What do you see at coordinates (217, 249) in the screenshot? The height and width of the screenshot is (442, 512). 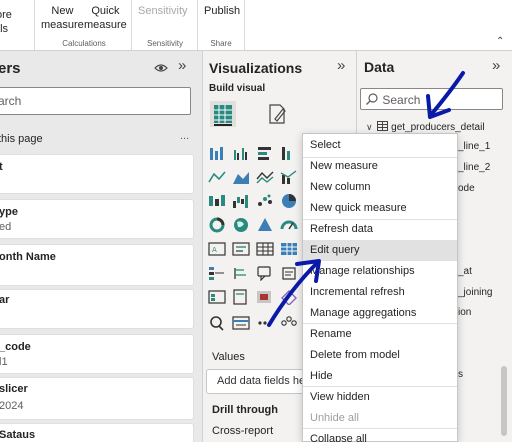 I see `card-icon: A` at bounding box center [217, 249].